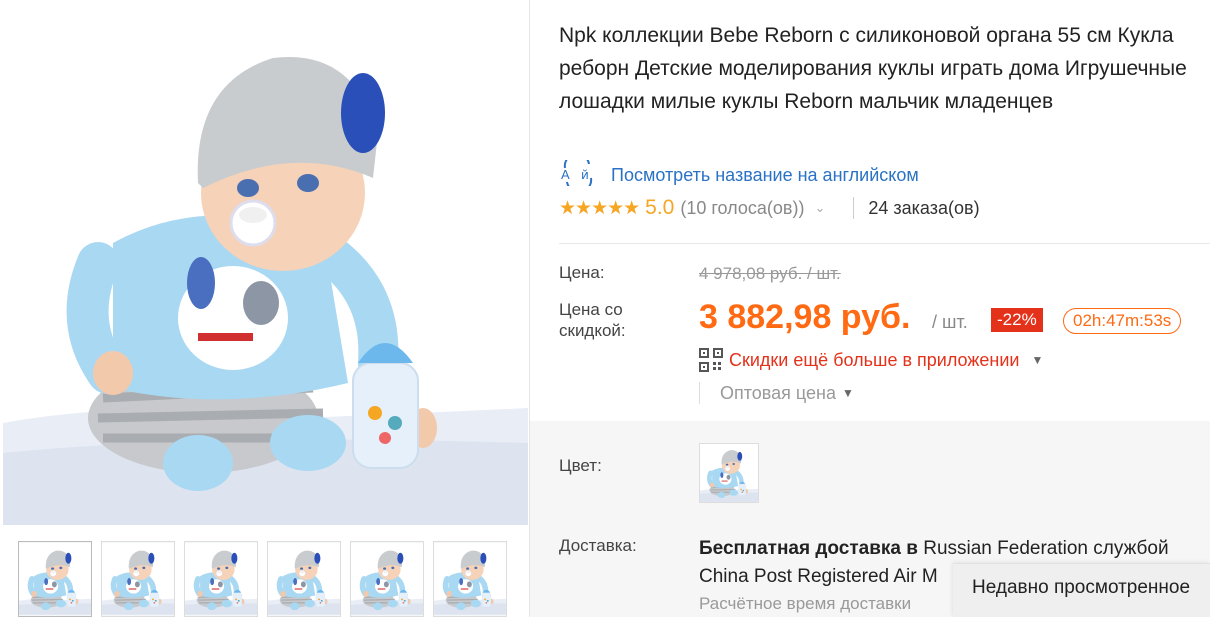 This screenshot has height=617, width=1210. I want to click on thumbnail-strip, so click(262, 579).